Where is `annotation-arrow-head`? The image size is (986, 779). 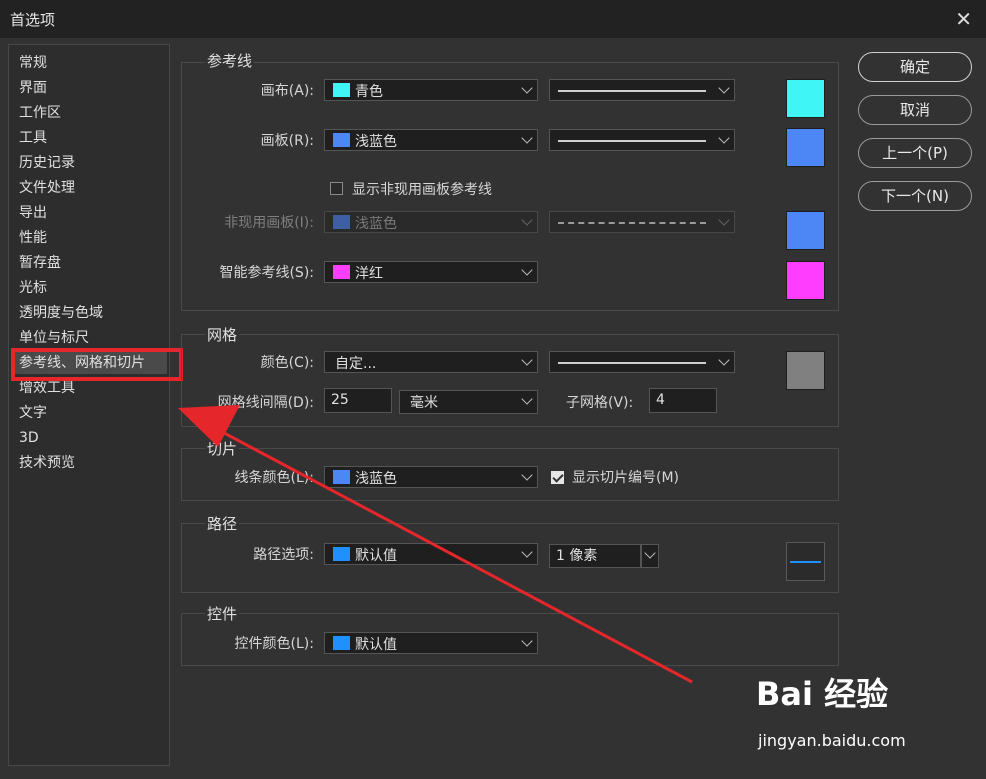
annotation-arrow-head is located at coordinates (209, 426).